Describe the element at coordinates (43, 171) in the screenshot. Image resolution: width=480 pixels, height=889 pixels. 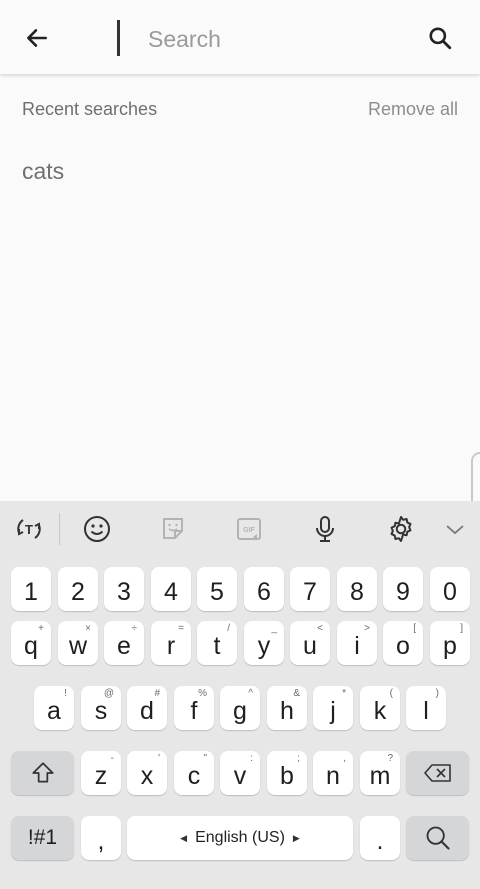
I see `recent-search-item: cats` at that location.